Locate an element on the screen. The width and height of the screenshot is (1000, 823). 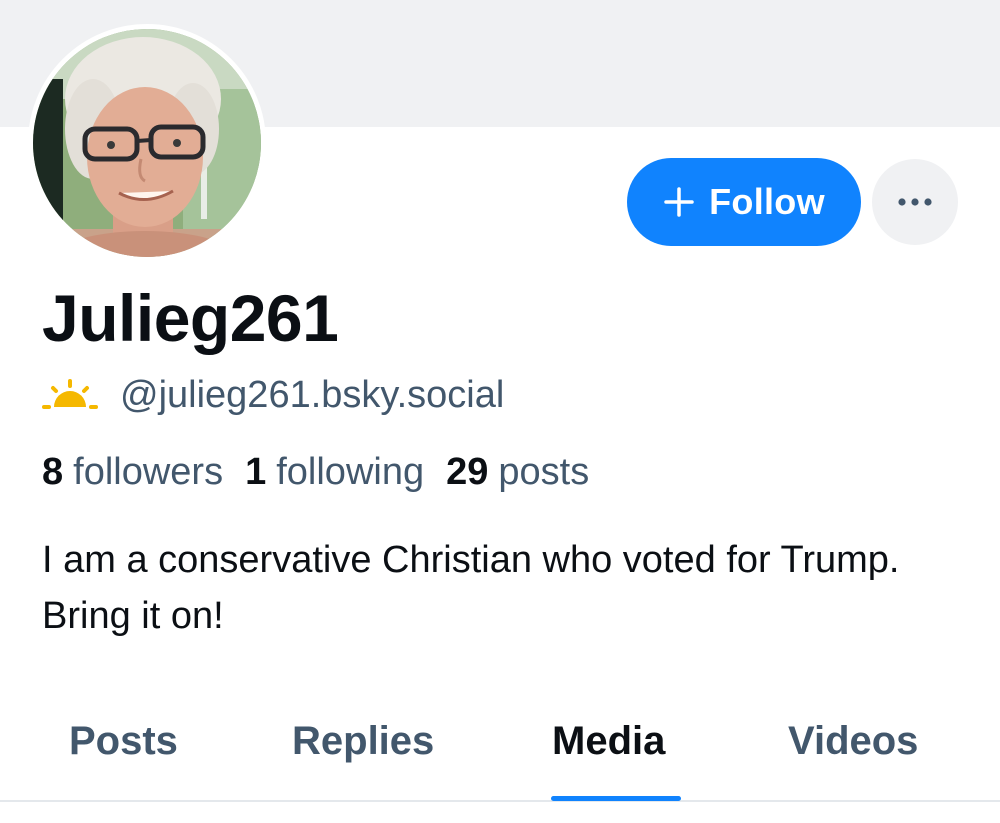
posts-stat: 29 posts is located at coordinates (517, 472).